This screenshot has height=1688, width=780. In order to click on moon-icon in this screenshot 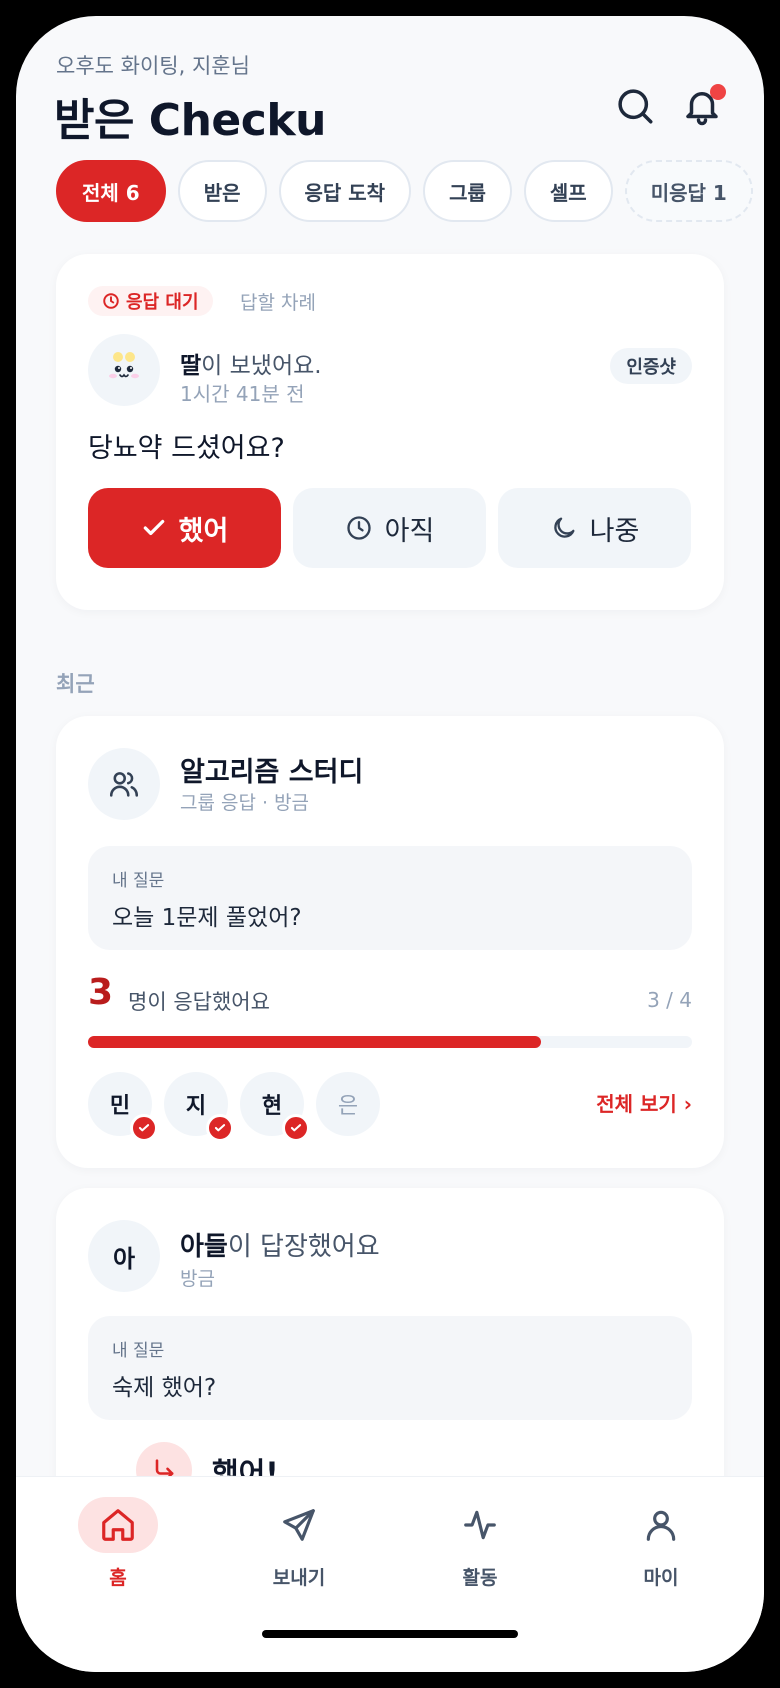, I will do `click(564, 527)`.